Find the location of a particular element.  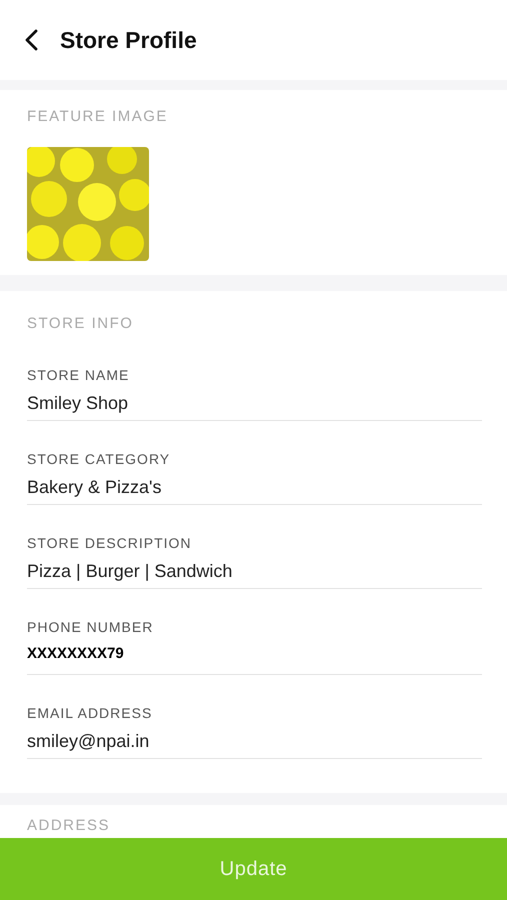

field-label: STORE DESCRIPTION is located at coordinates (110, 543).